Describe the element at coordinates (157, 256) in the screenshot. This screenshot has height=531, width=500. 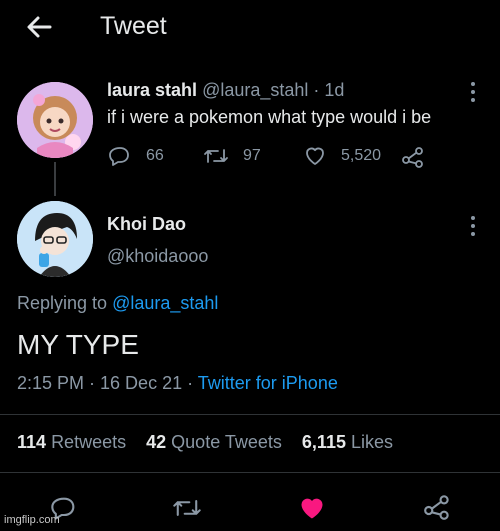
I see `handle: @khoidaooo` at that location.